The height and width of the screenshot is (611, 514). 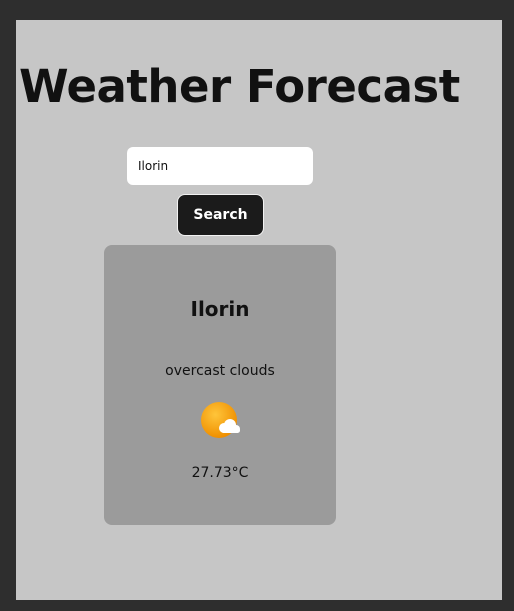 I want to click on weather-description: overcast clouds, so click(x=220, y=371).